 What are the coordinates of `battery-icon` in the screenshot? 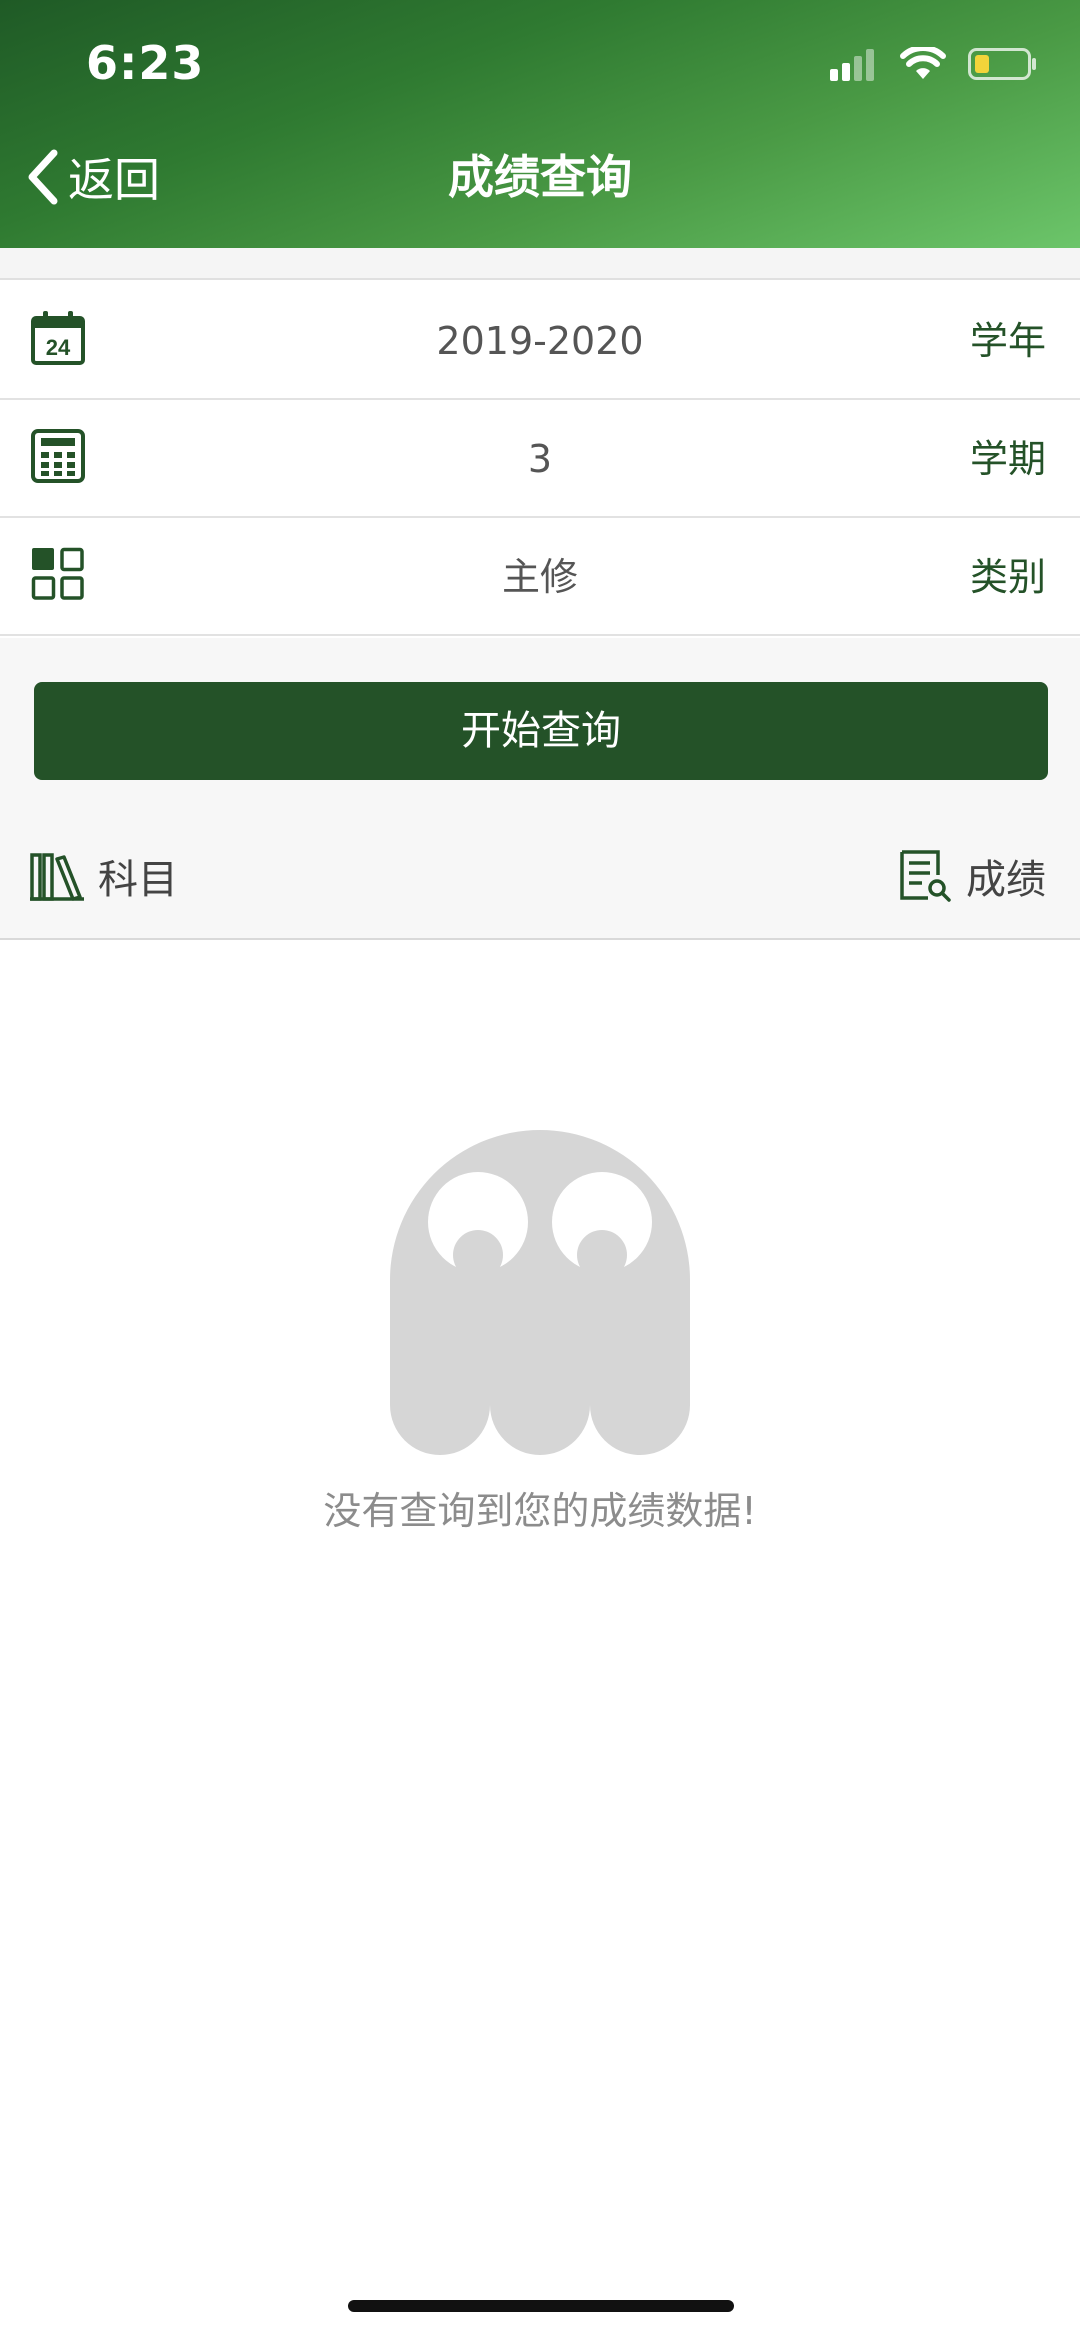 It's located at (1002, 64).